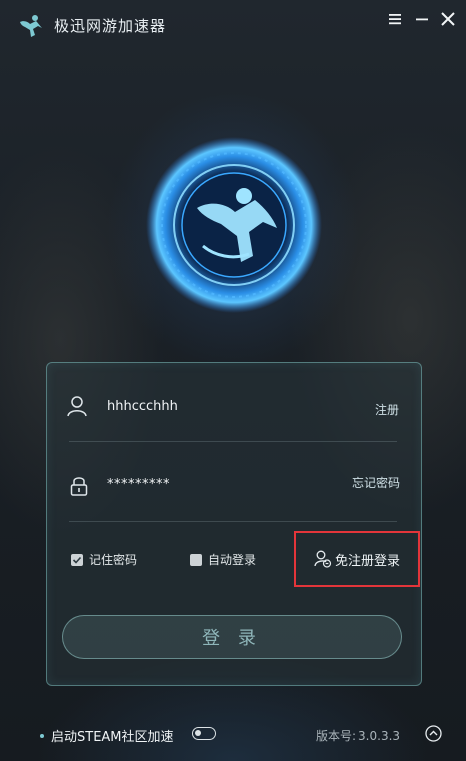 The height and width of the screenshot is (761, 466). I want to click on guest-user-icon, so click(323, 559).